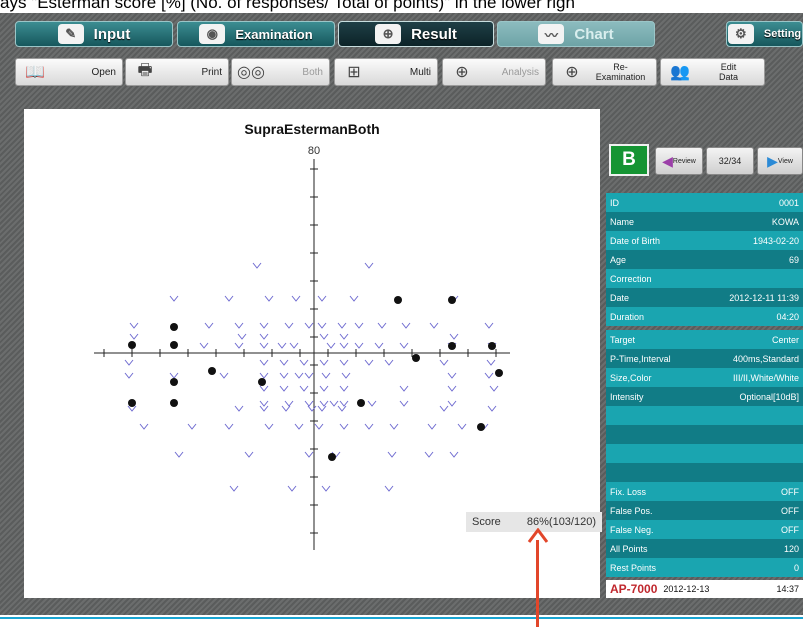 The height and width of the screenshot is (627, 803). I want to click on count-text: 32/34, so click(730, 161).